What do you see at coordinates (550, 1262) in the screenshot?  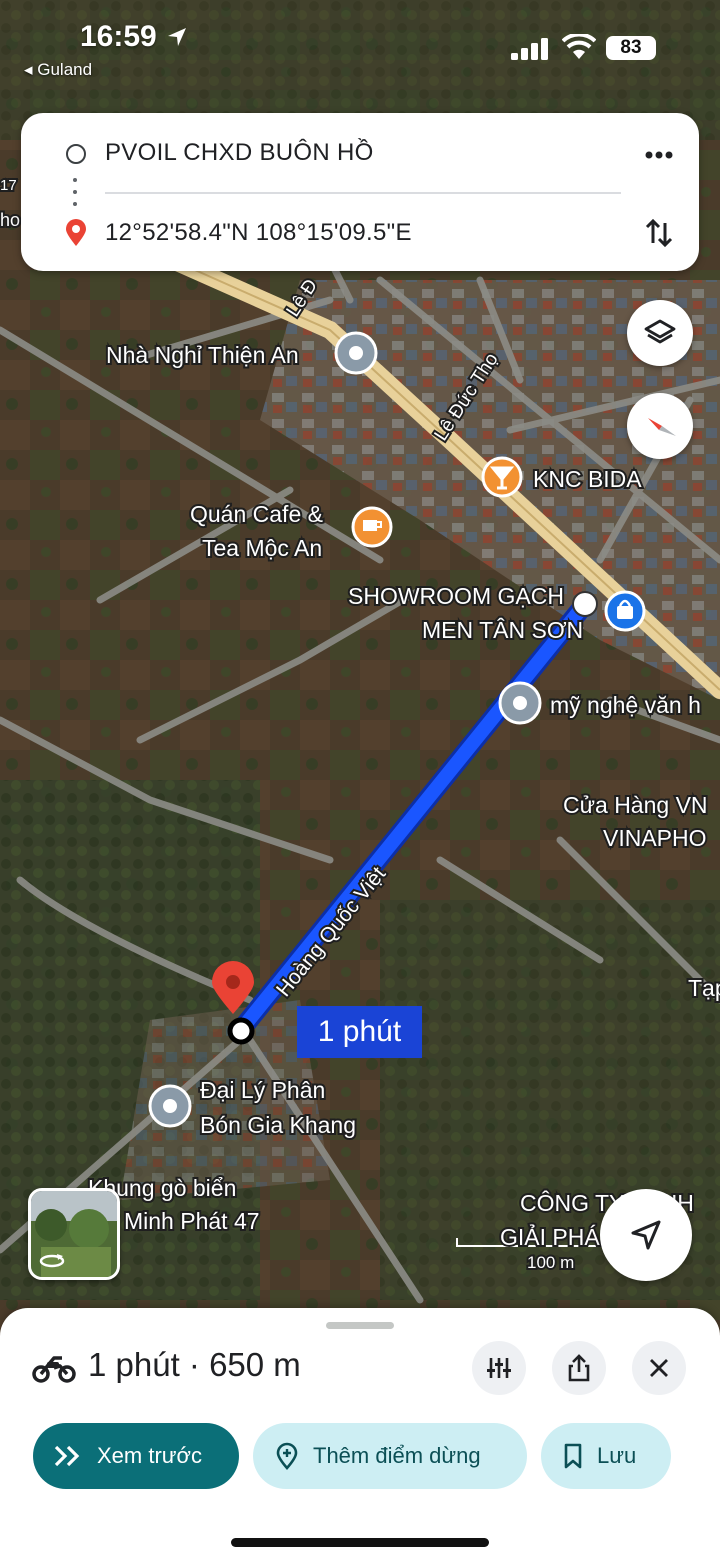 I see `scale-label: 100 m` at bounding box center [550, 1262].